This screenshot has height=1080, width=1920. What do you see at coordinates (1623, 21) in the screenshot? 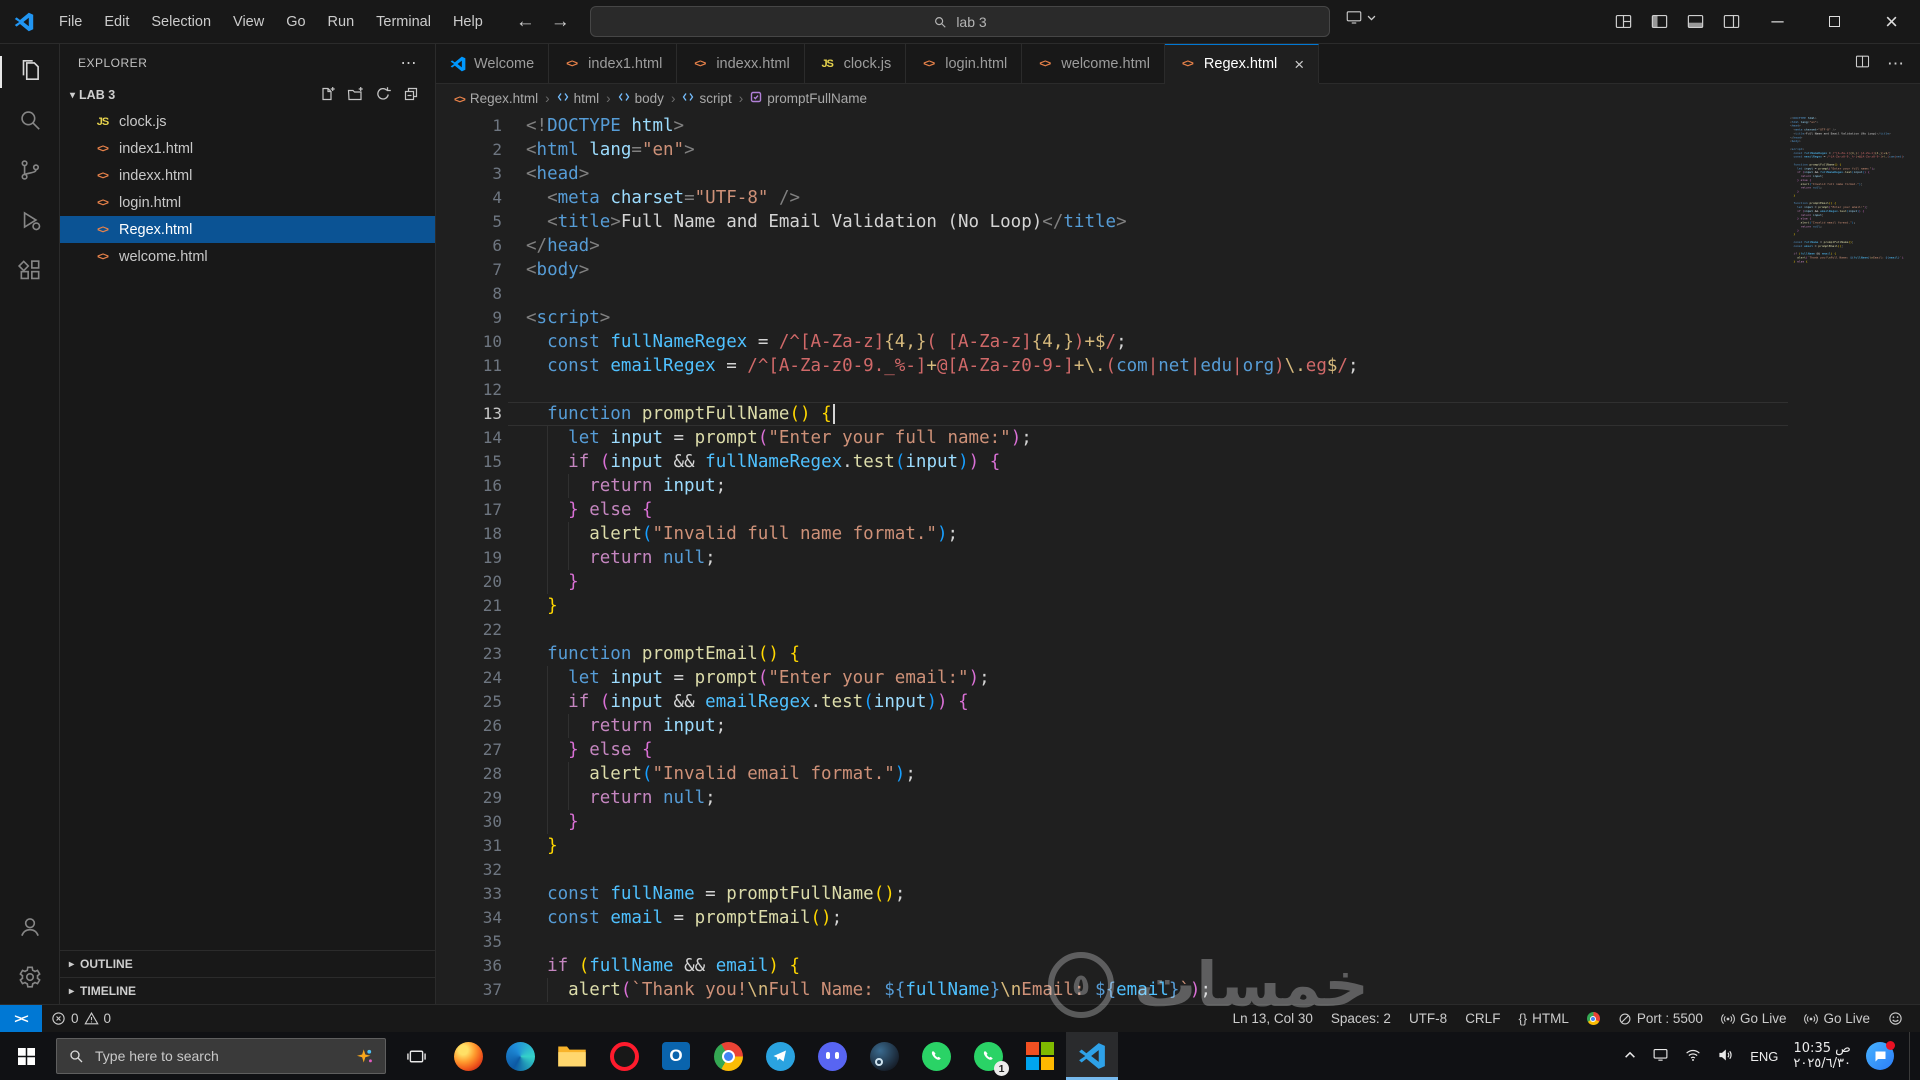
I see `customize-layout-icon` at bounding box center [1623, 21].